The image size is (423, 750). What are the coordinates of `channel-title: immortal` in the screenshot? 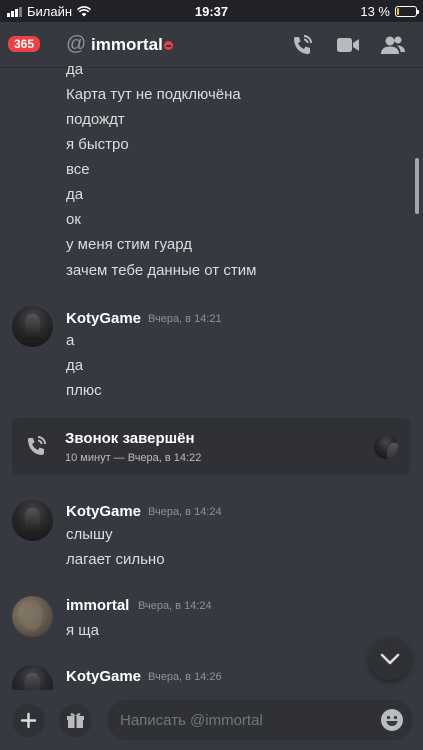 It's located at (127, 44).